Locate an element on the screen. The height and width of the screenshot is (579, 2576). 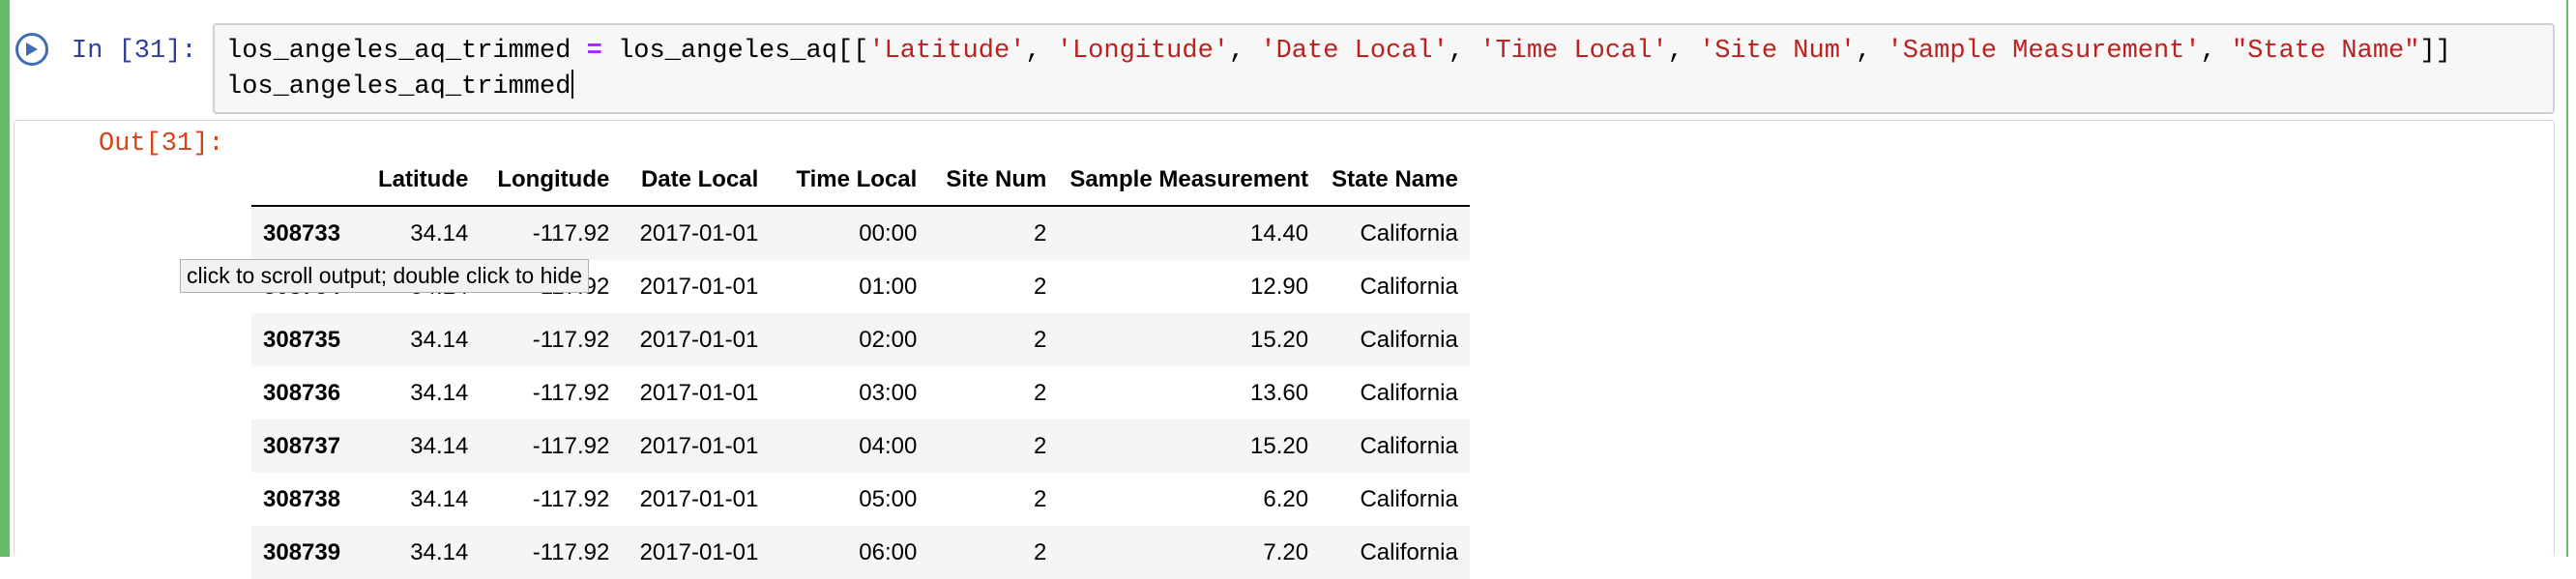
table-cell: 7.20 is located at coordinates (1286, 551).